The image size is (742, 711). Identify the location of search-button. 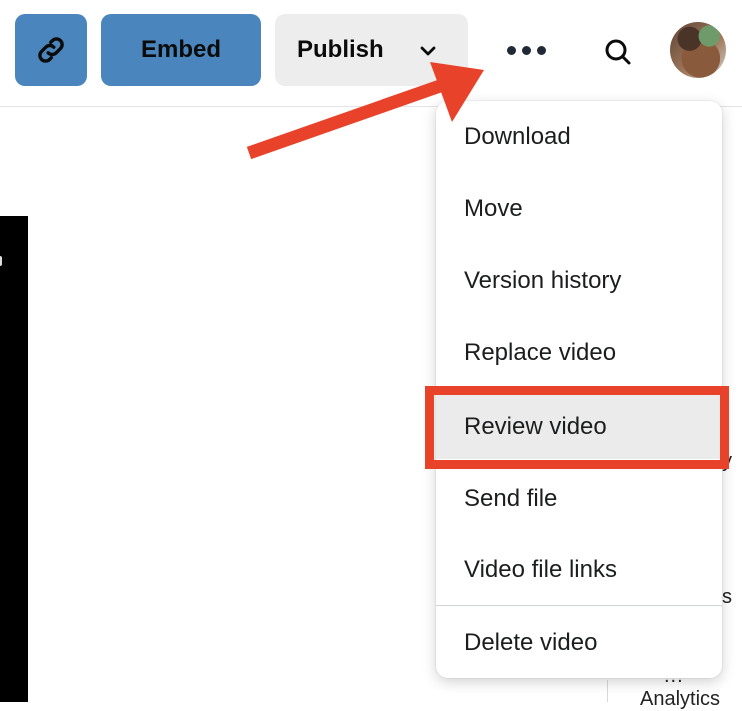
(618, 52).